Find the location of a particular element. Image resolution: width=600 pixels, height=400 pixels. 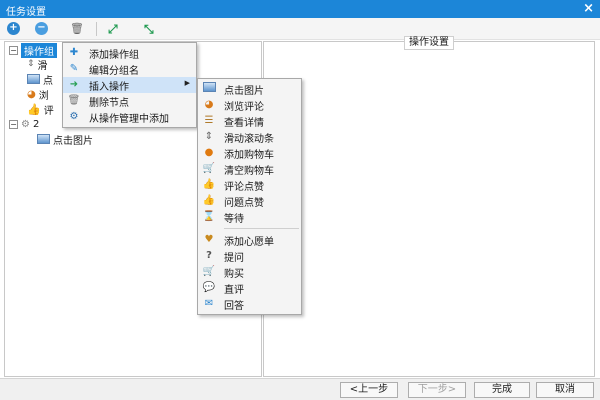

menu-item-label: 问题点赞 is located at coordinates (244, 203).